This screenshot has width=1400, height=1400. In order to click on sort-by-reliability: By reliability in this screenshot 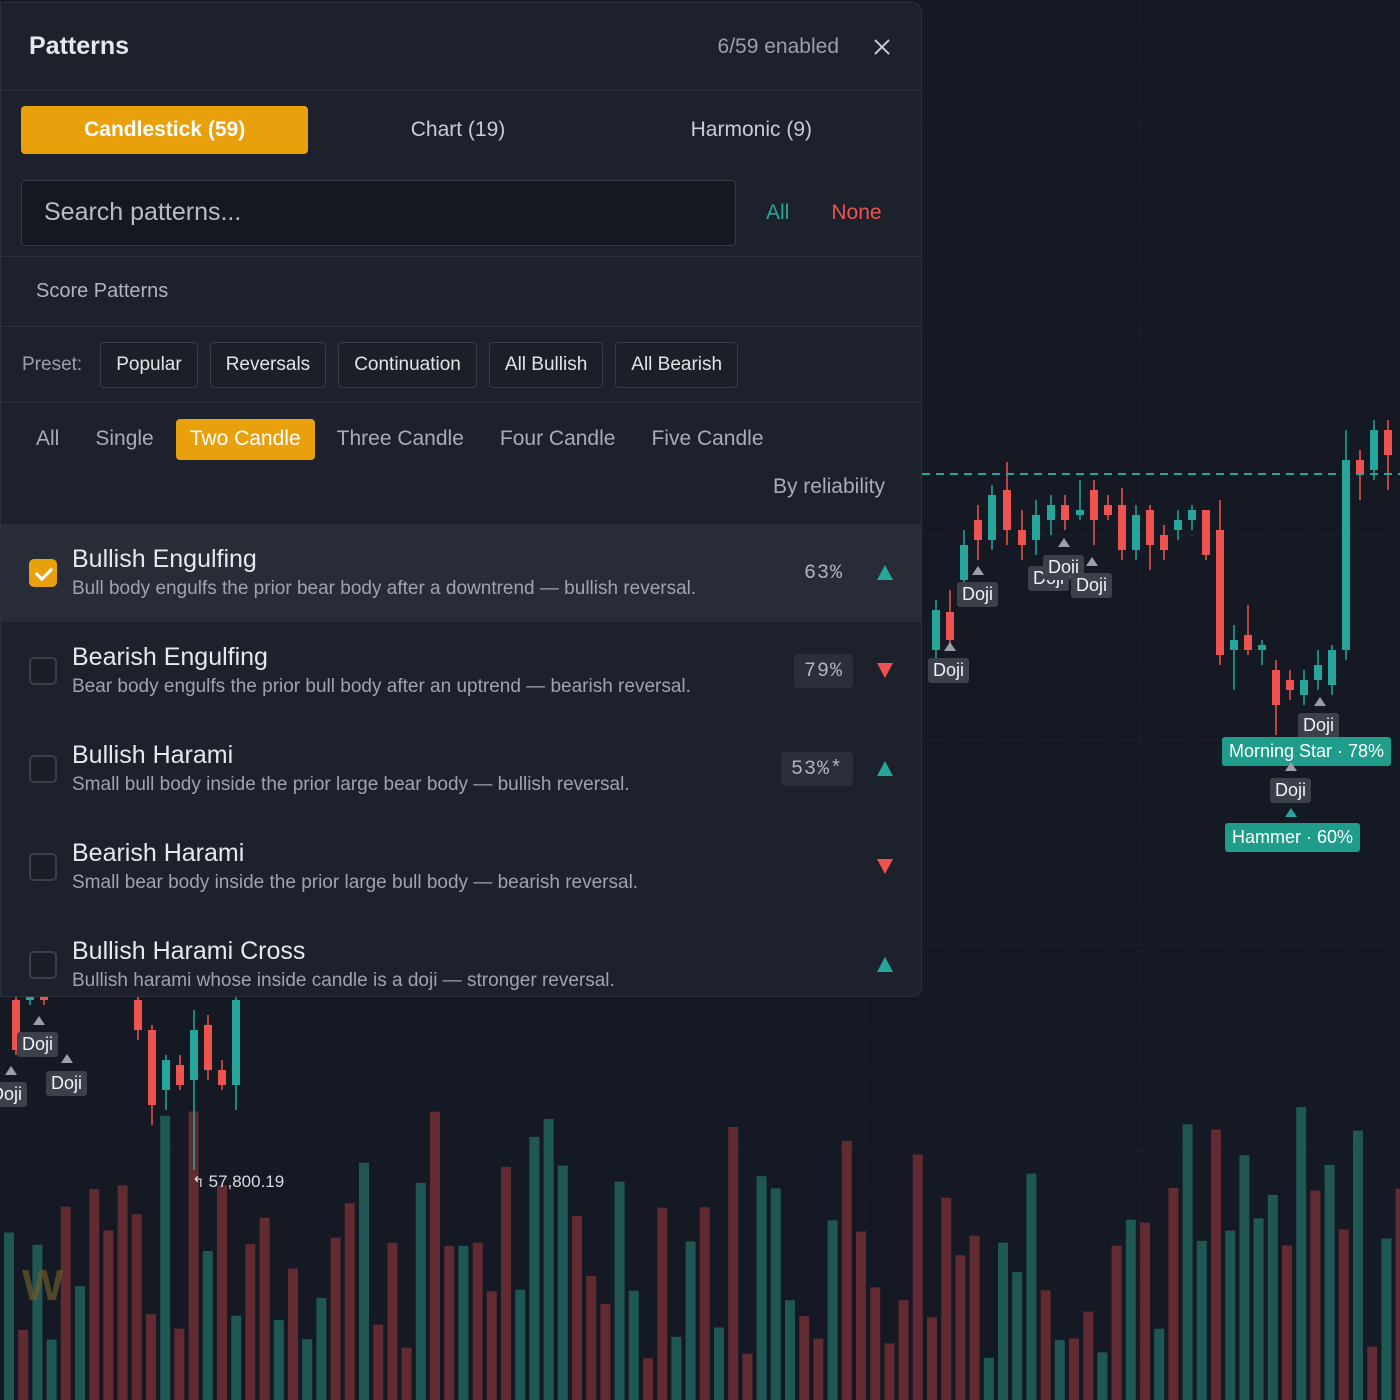, I will do `click(829, 487)`.